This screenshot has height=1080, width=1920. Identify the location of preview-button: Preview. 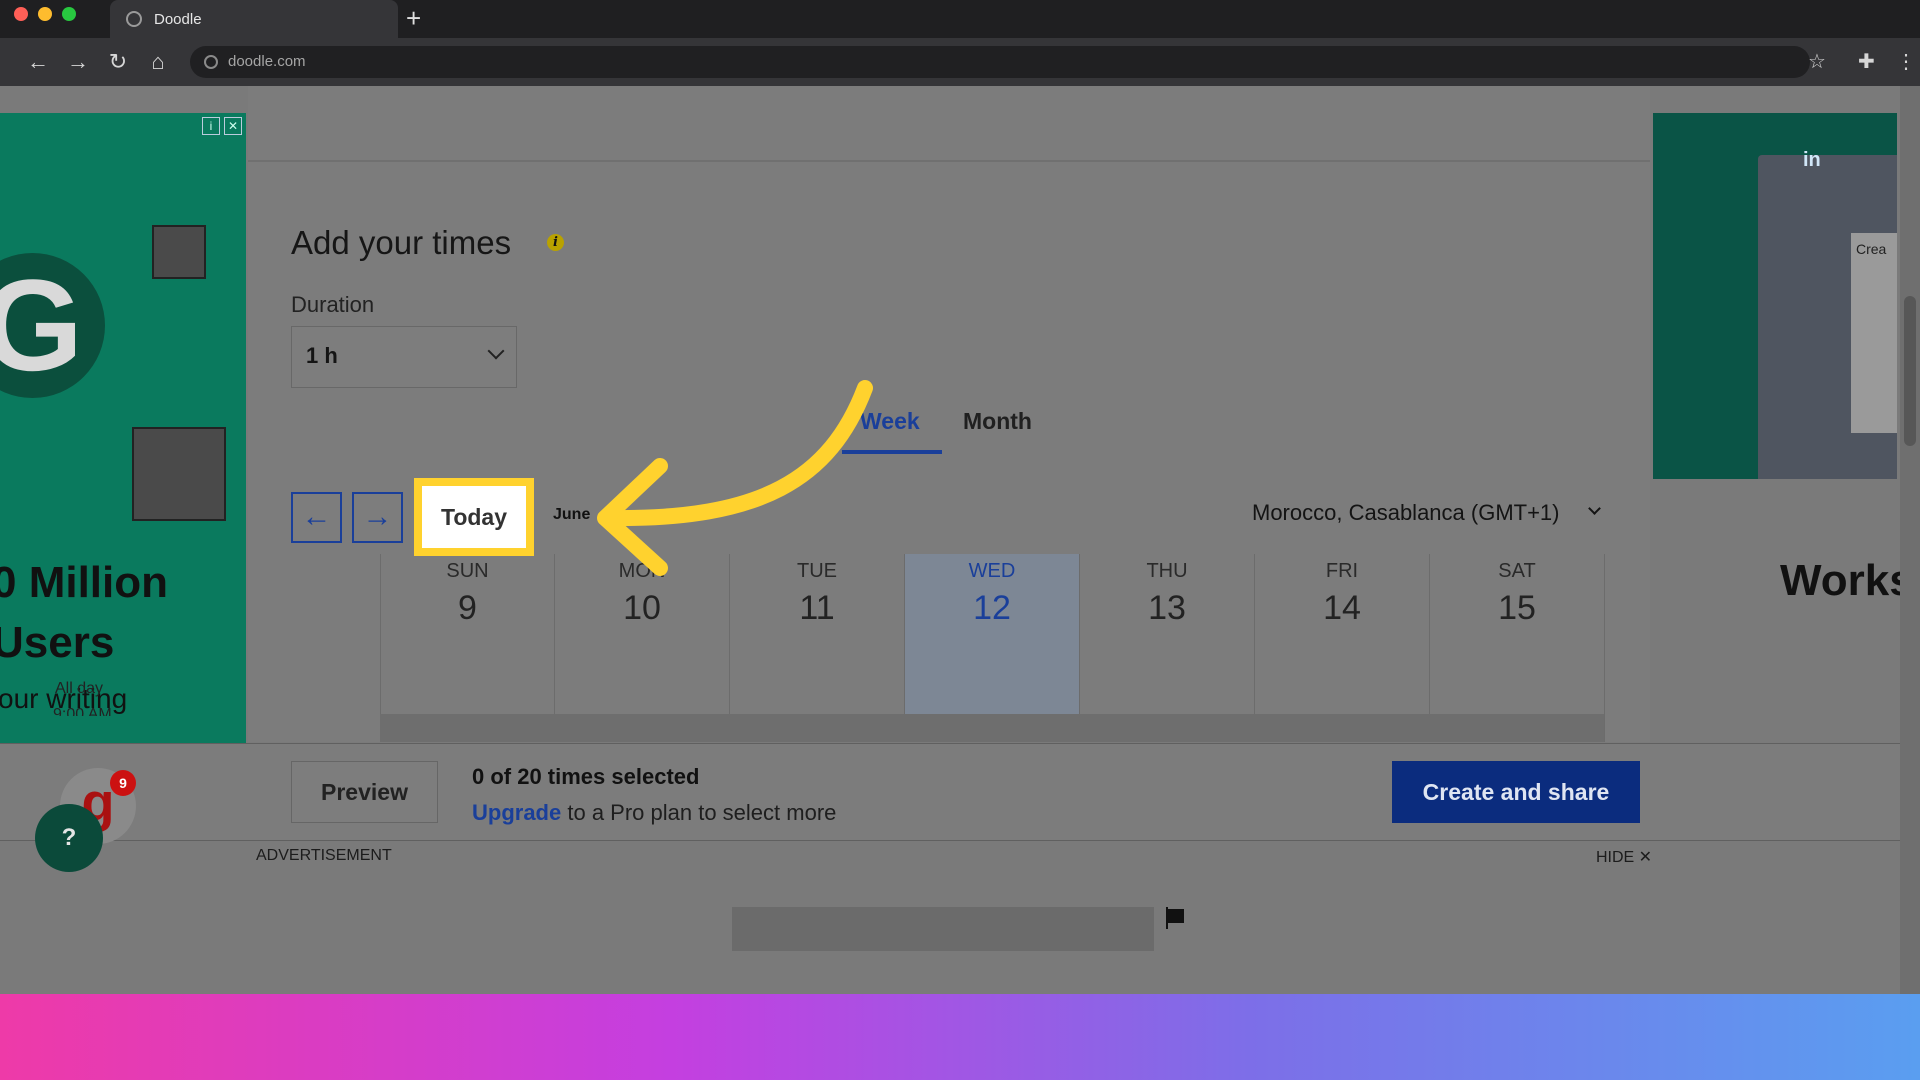
(364, 792).